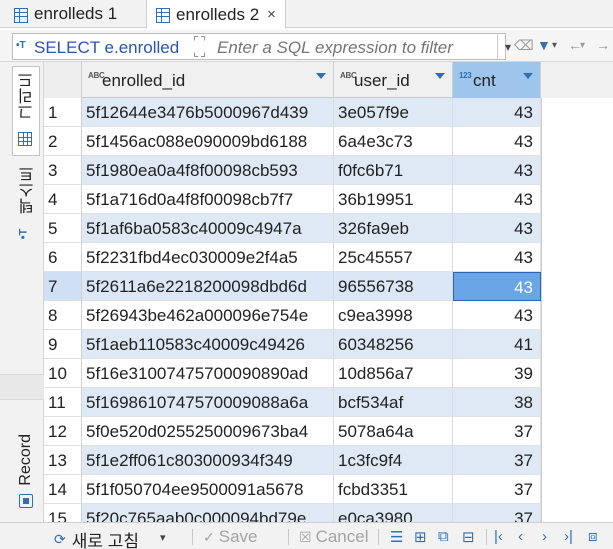 Image resolution: width=613 pixels, height=549 pixels. Describe the element at coordinates (208, 373) in the screenshot. I see `cell-enrolled-id: 5f16e31007475700090890ad` at that location.